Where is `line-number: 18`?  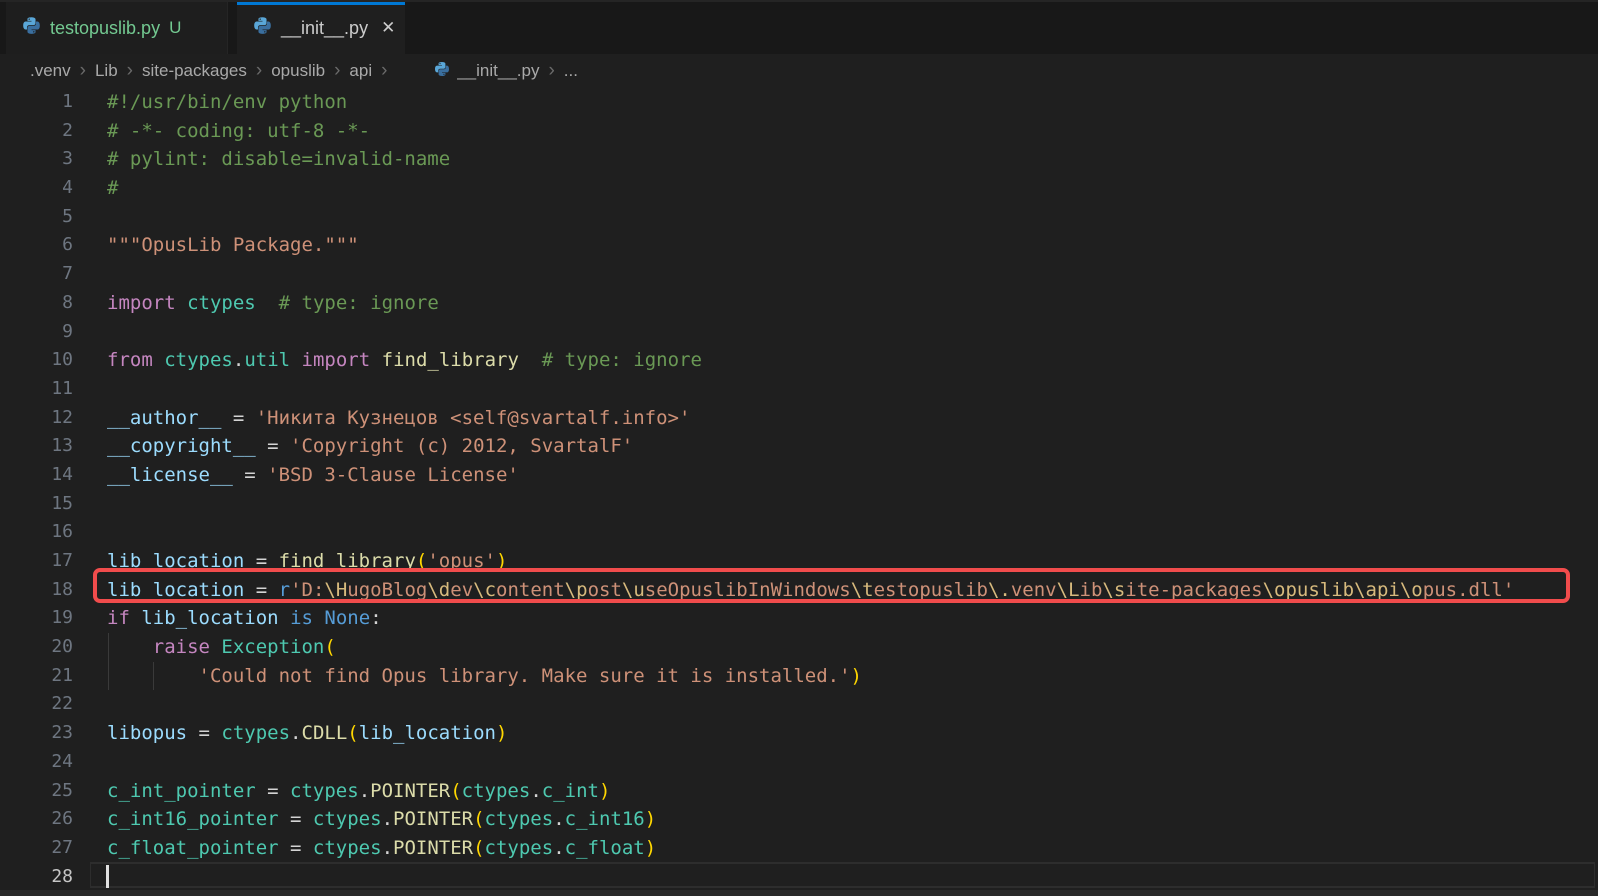
line-number: 18 is located at coordinates (62, 589).